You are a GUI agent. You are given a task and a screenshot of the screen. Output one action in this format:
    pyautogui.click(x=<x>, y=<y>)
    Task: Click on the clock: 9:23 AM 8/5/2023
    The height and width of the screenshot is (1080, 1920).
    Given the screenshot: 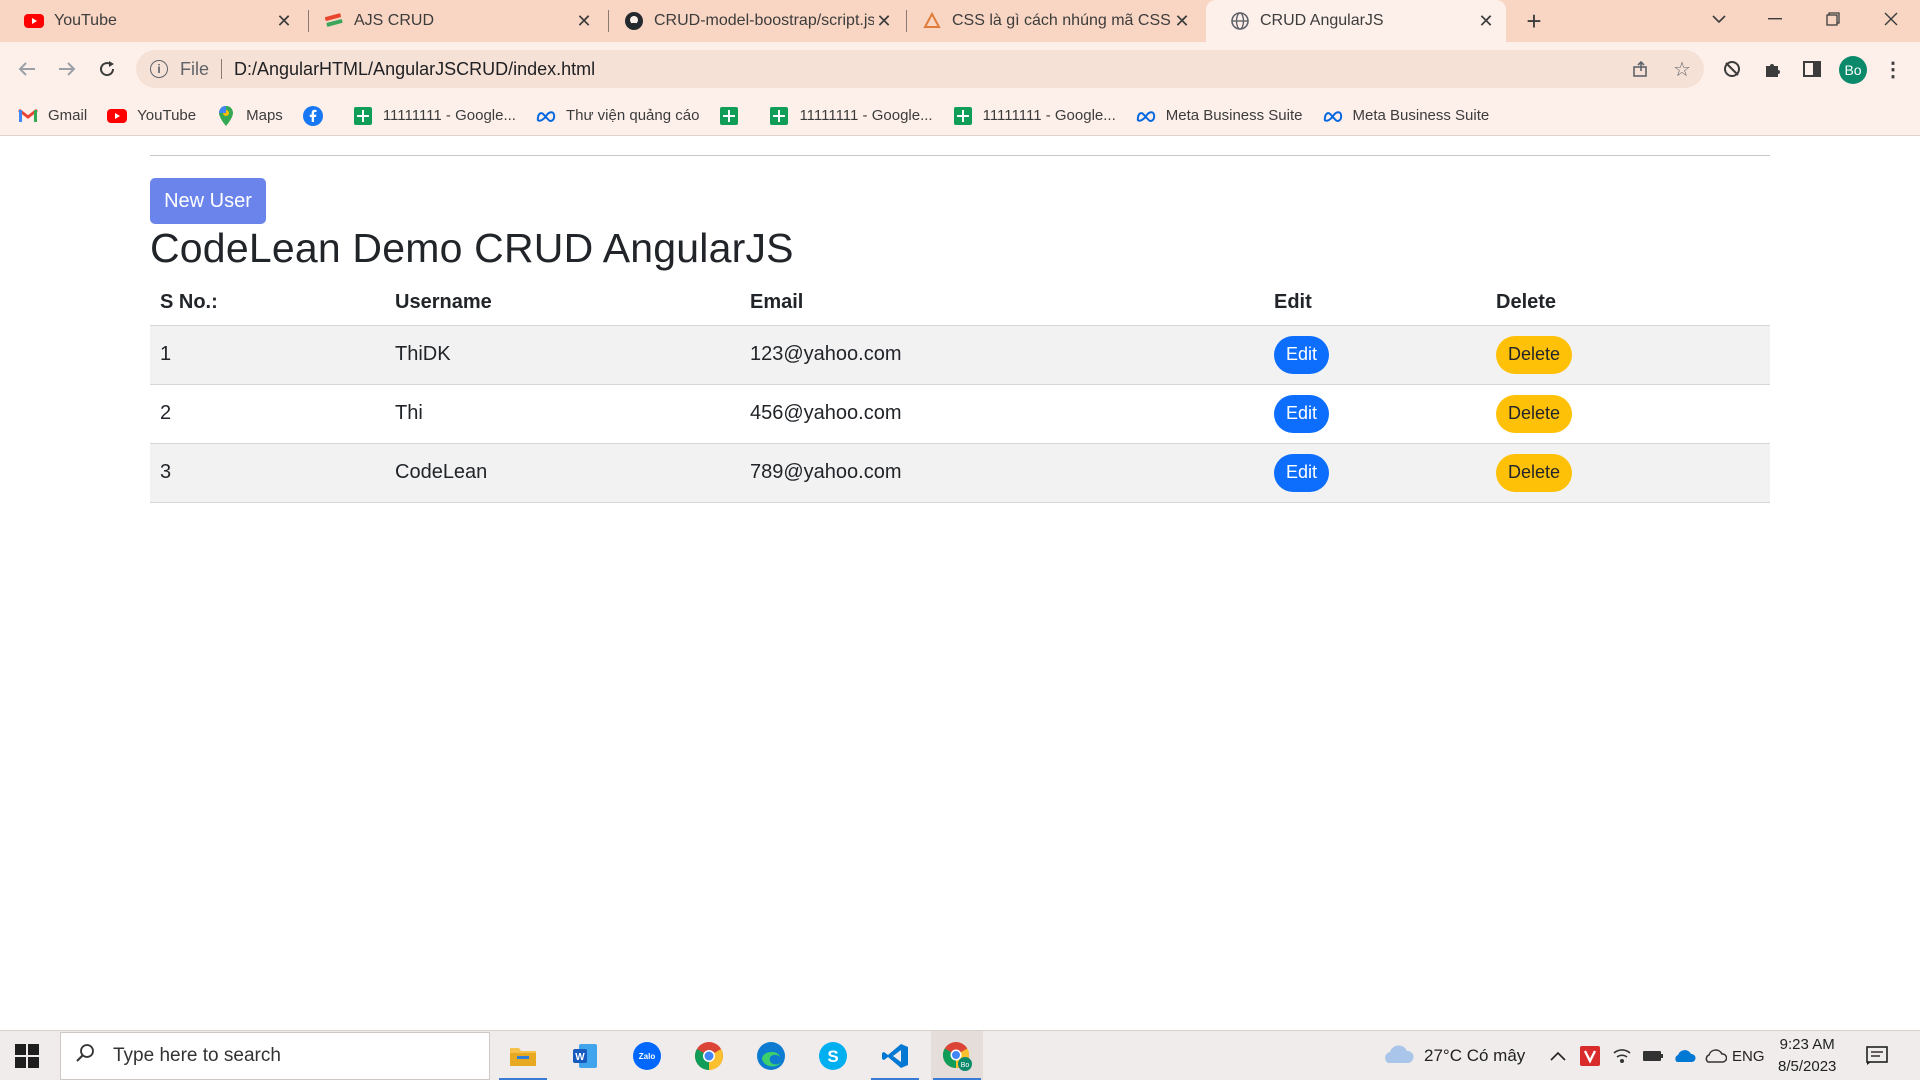 What is the action you would take?
    pyautogui.click(x=1807, y=1055)
    